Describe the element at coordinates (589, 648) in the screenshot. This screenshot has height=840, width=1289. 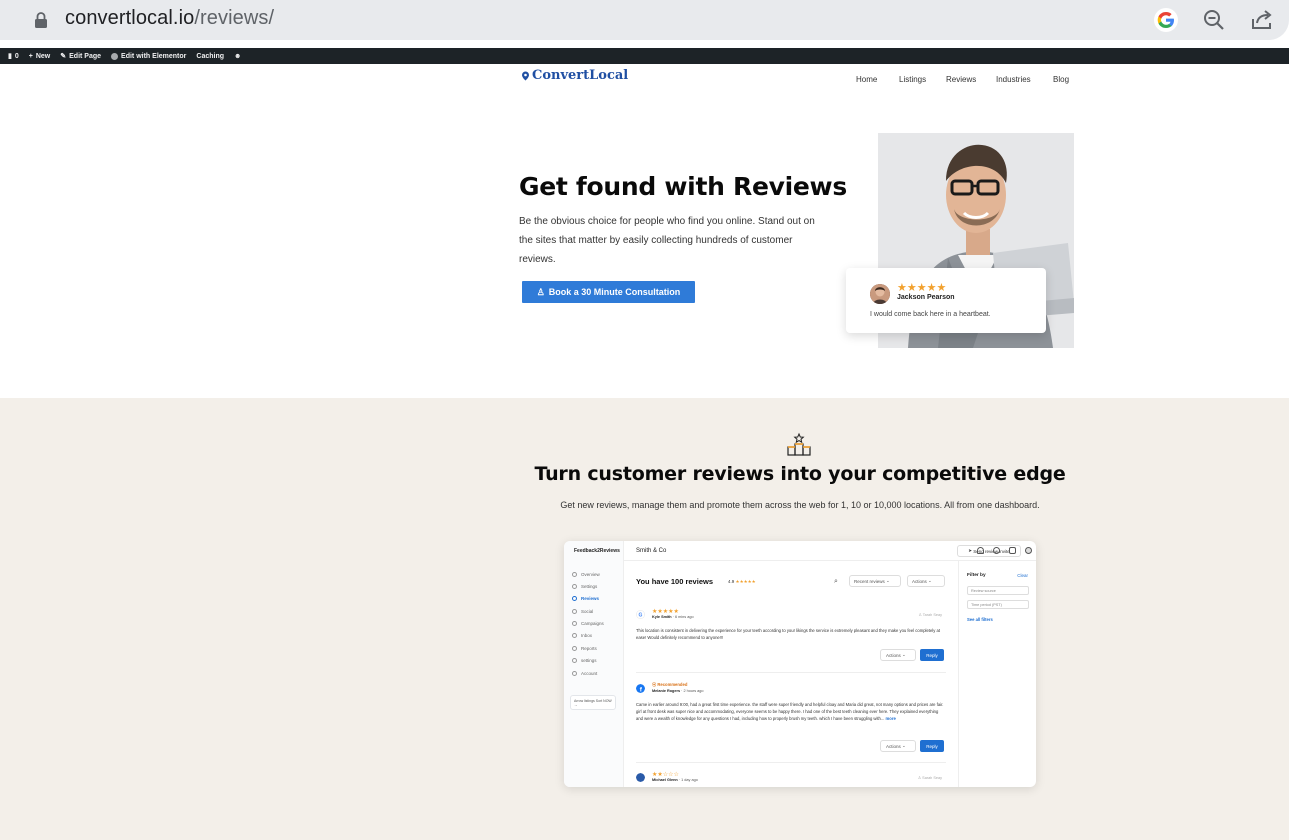
I see `sidebar-label: Reports` at that location.